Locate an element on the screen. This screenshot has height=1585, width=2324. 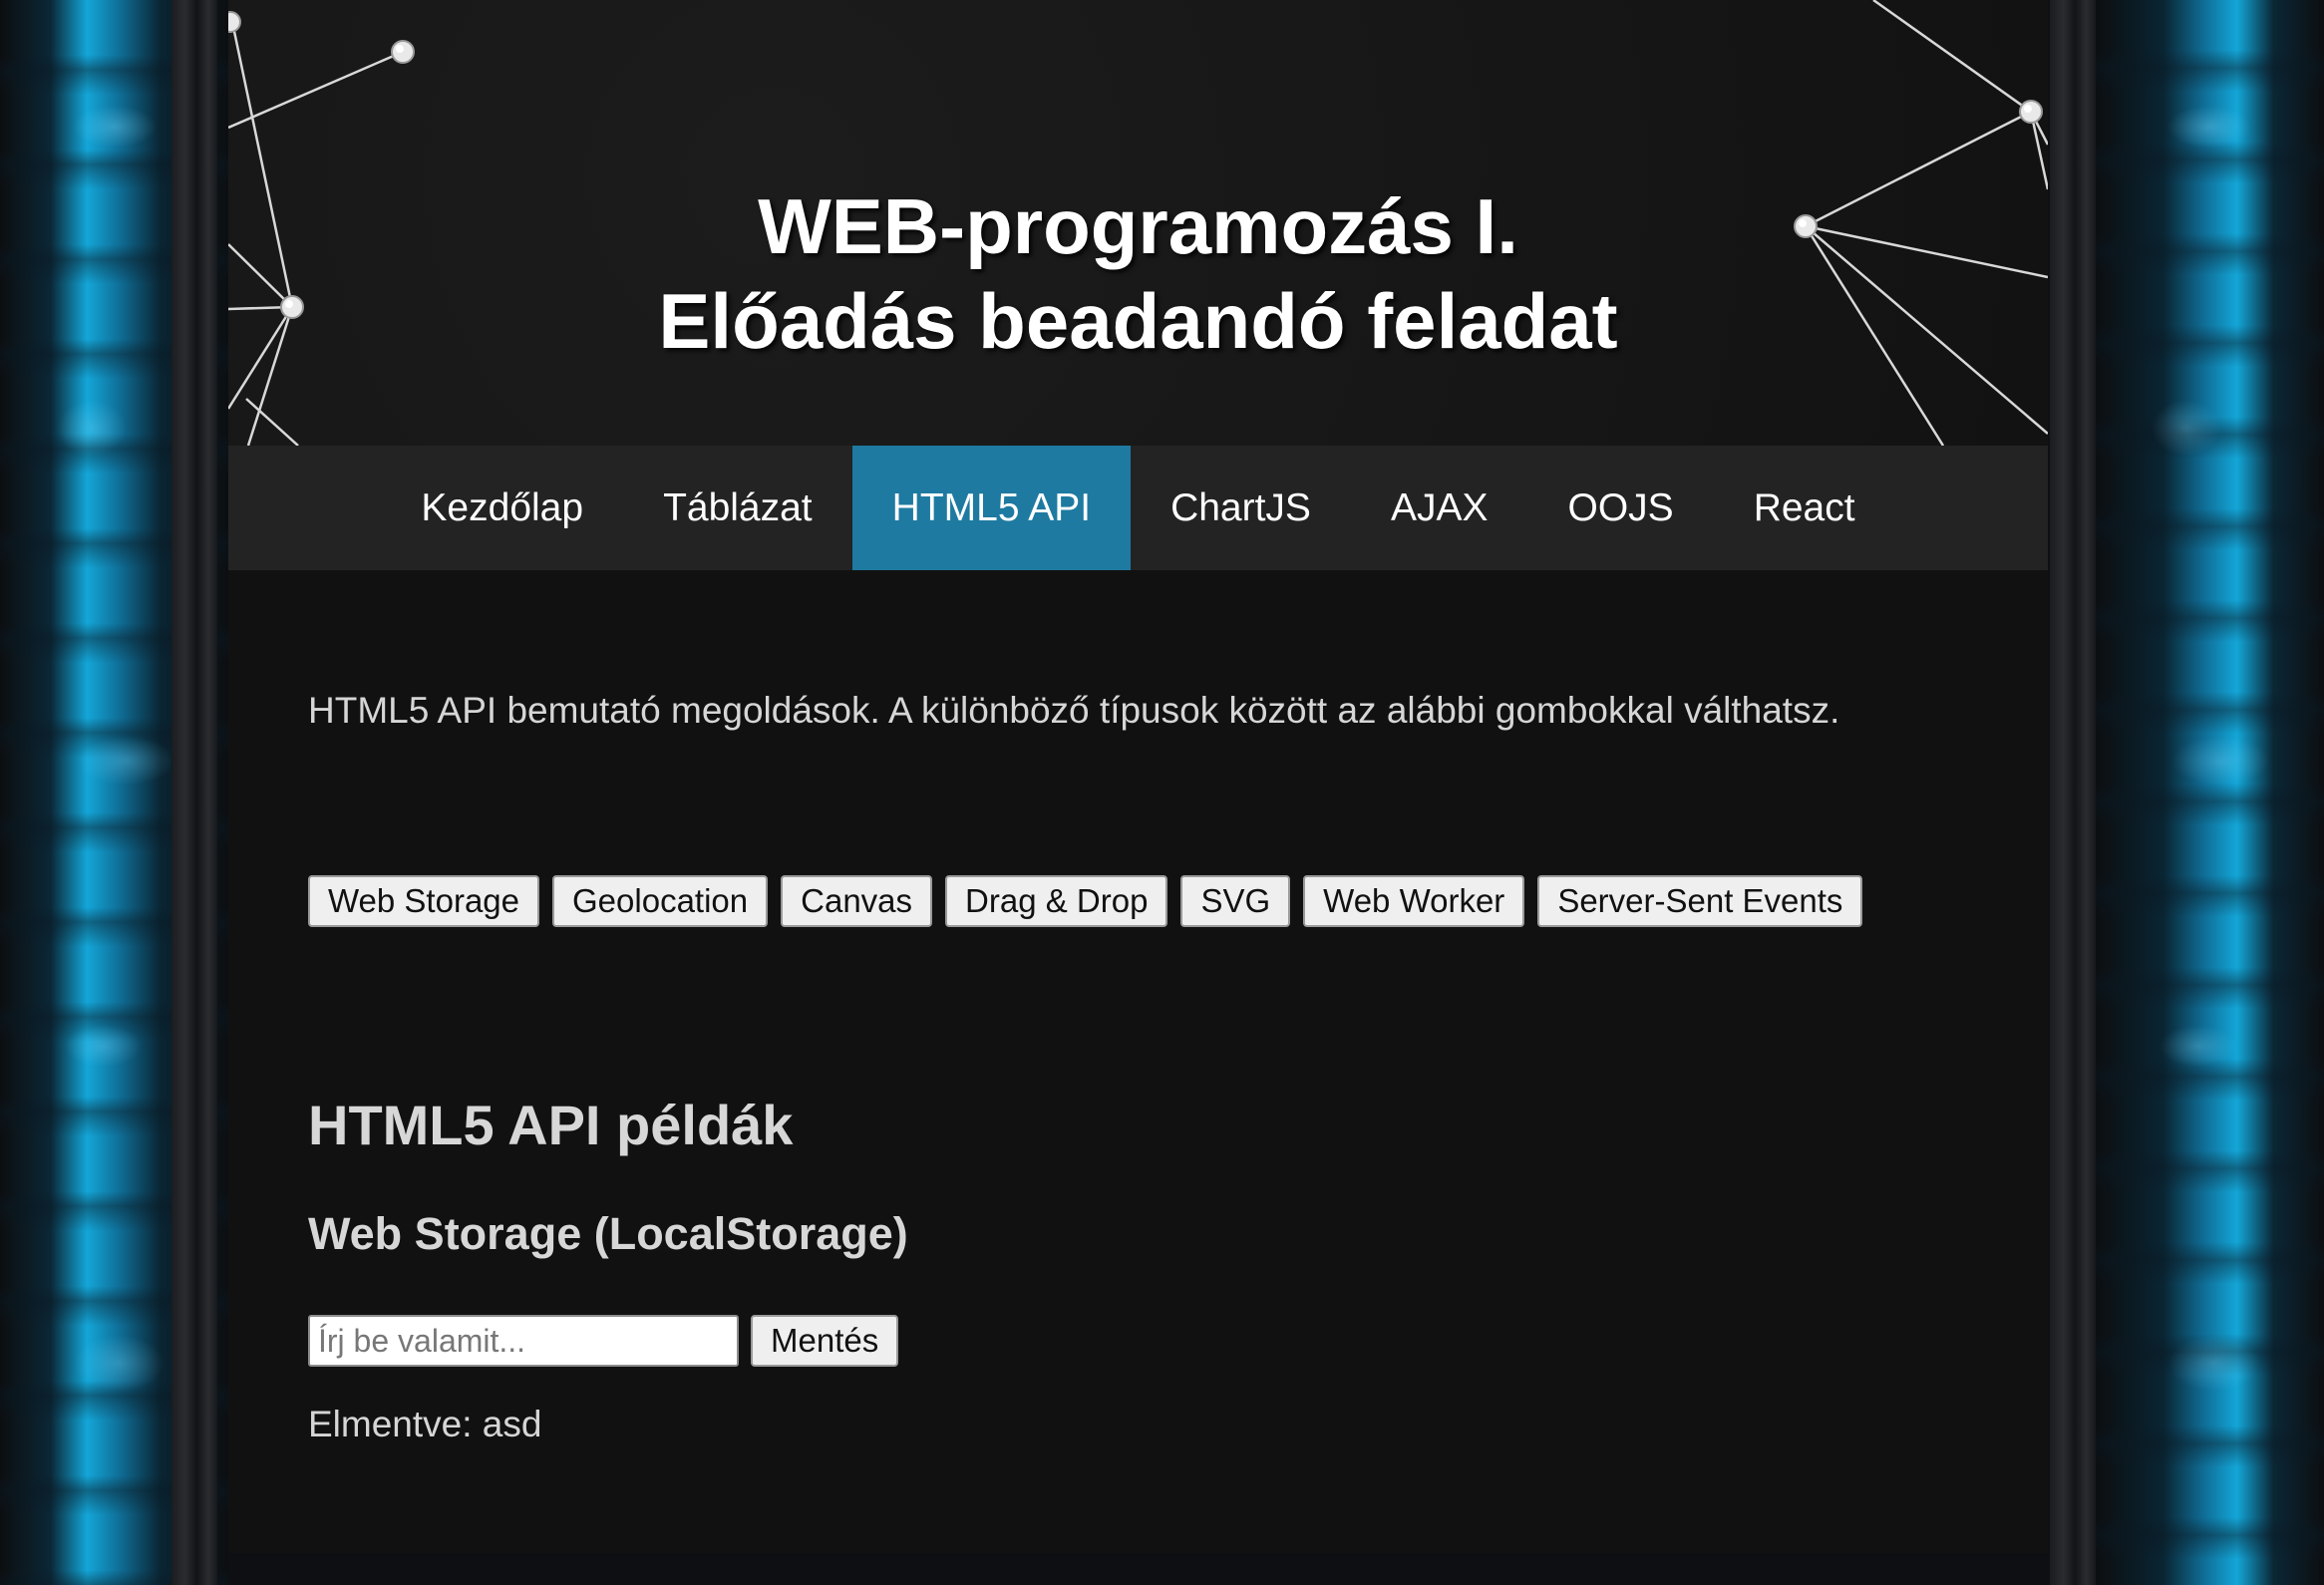
storage-text-input is located at coordinates (523, 1341).